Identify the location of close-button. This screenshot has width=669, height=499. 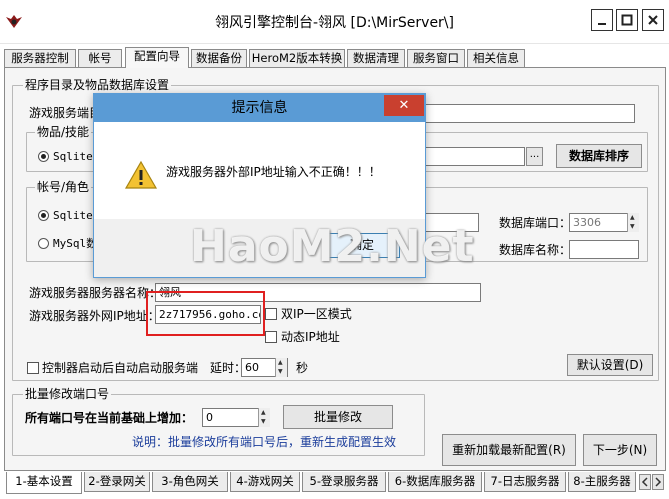
(653, 20).